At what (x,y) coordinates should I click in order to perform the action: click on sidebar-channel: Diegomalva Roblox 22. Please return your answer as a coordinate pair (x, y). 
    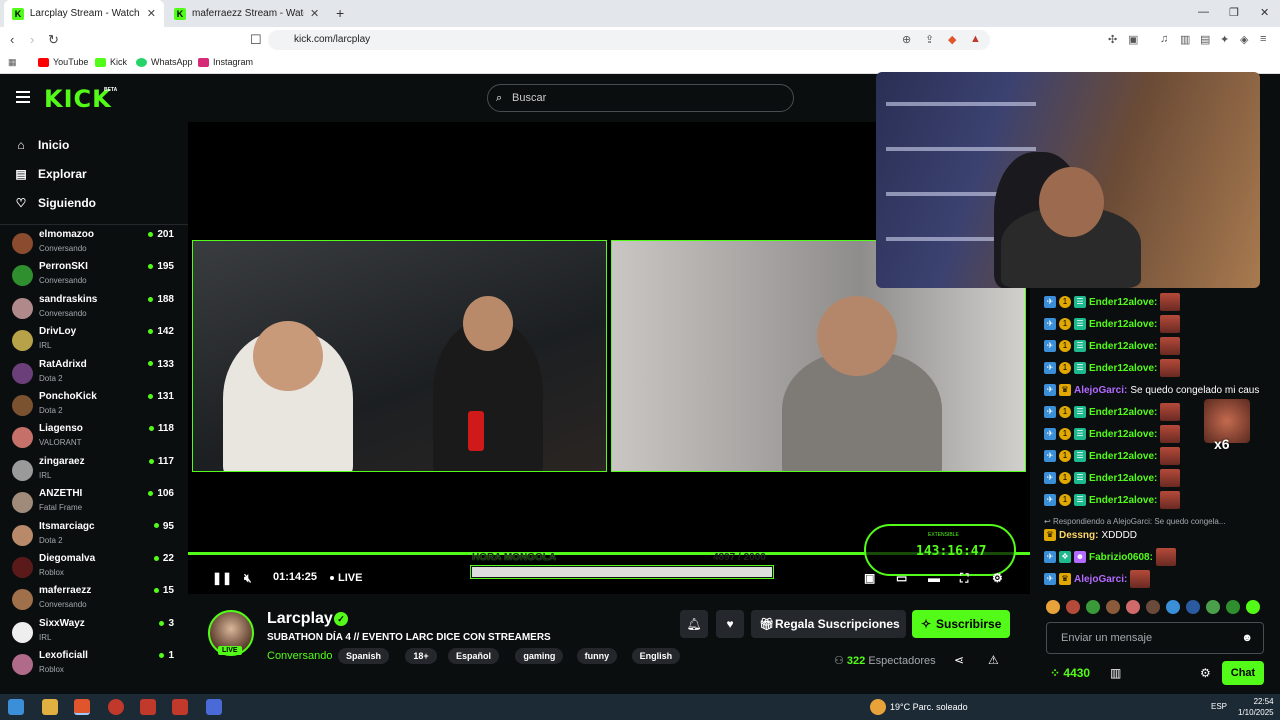
    Looking at the image, I should click on (96, 568).